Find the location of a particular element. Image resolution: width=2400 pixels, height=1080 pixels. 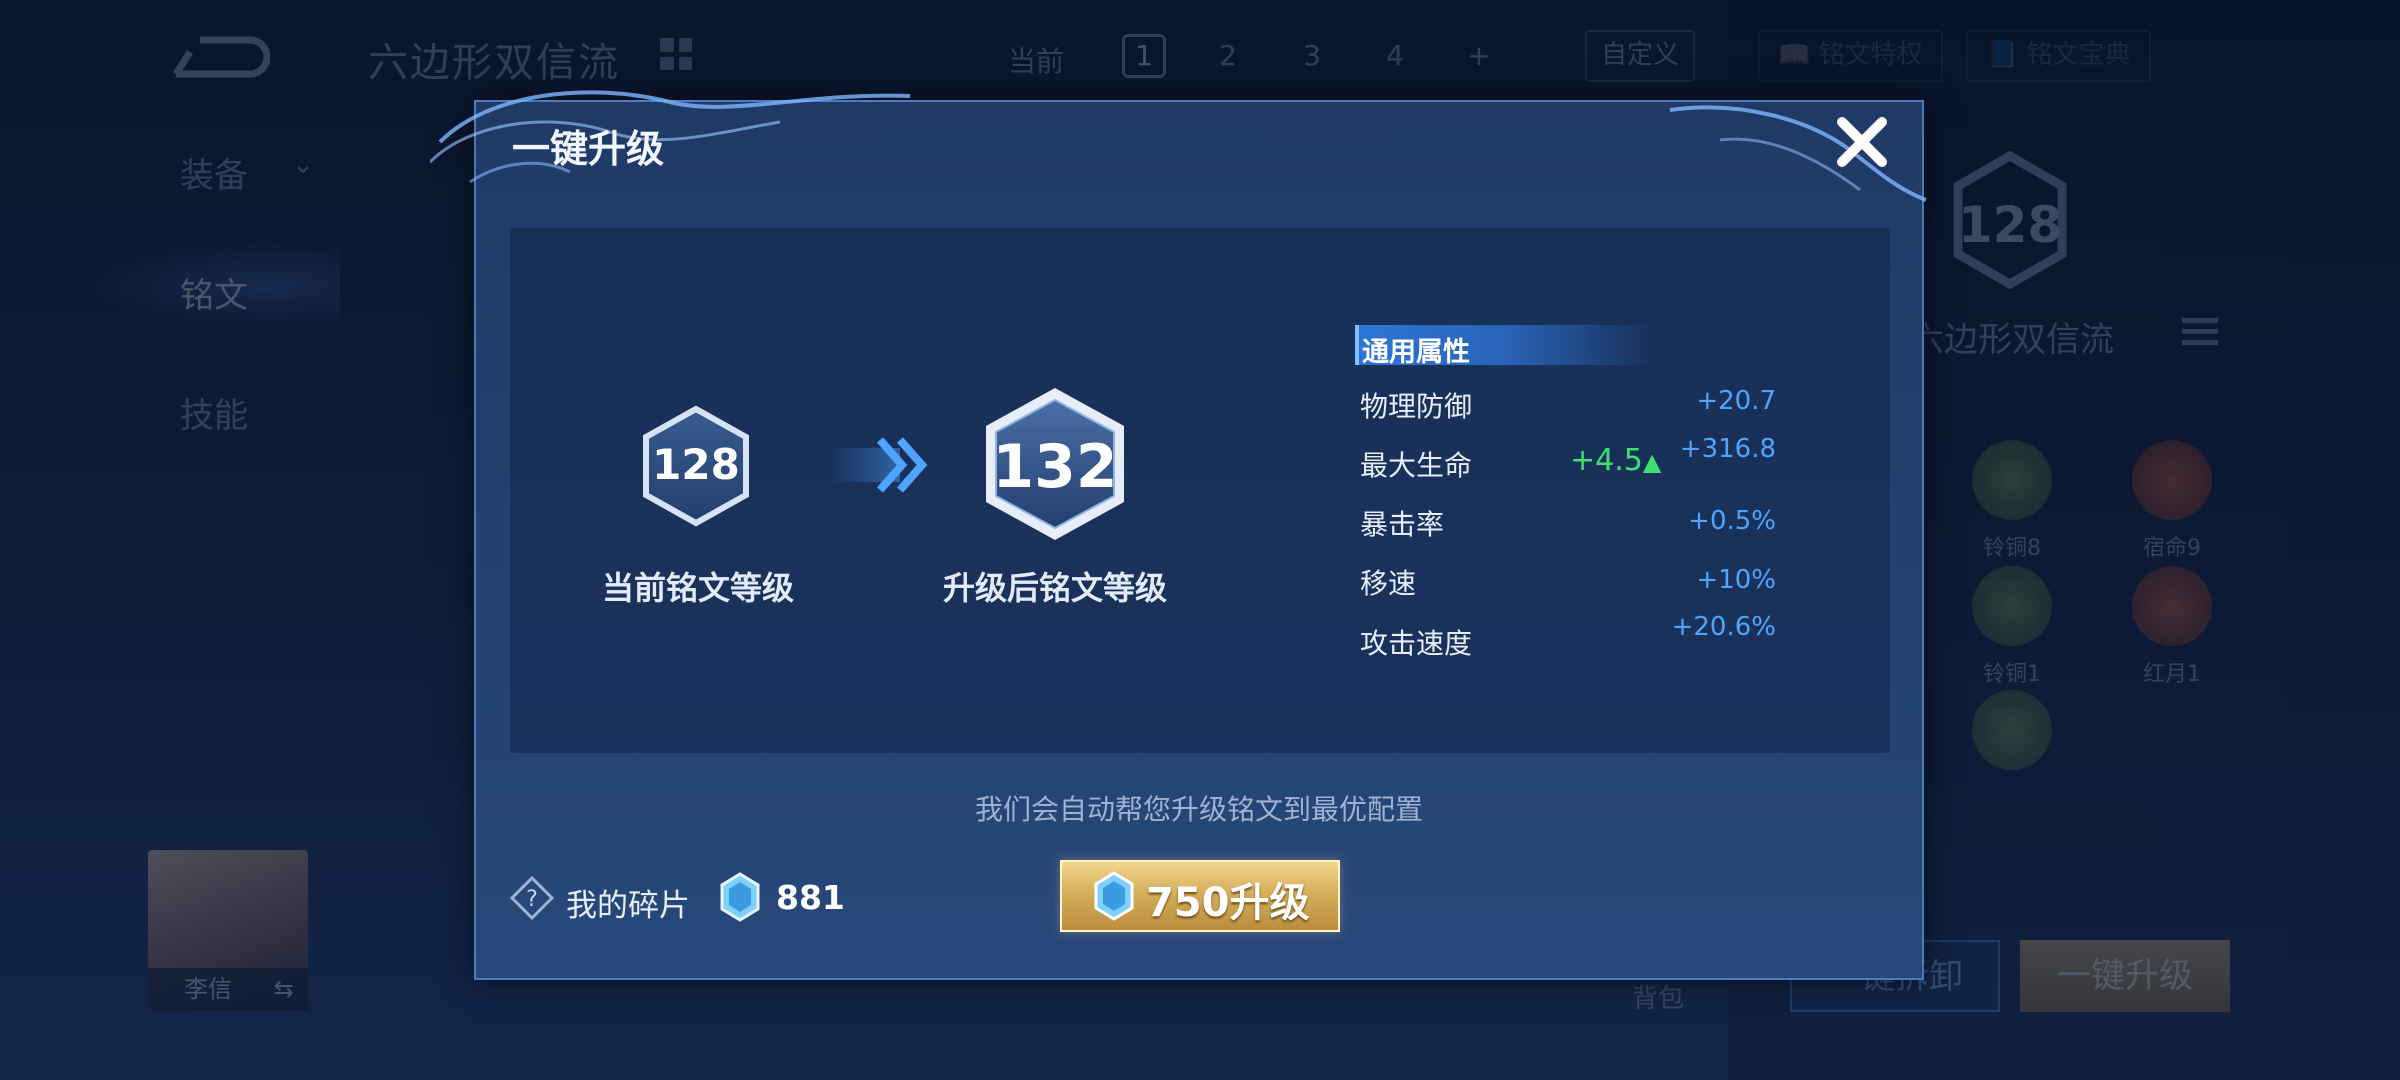

current-level-label: 当前铭文等级 is located at coordinates (697, 588).